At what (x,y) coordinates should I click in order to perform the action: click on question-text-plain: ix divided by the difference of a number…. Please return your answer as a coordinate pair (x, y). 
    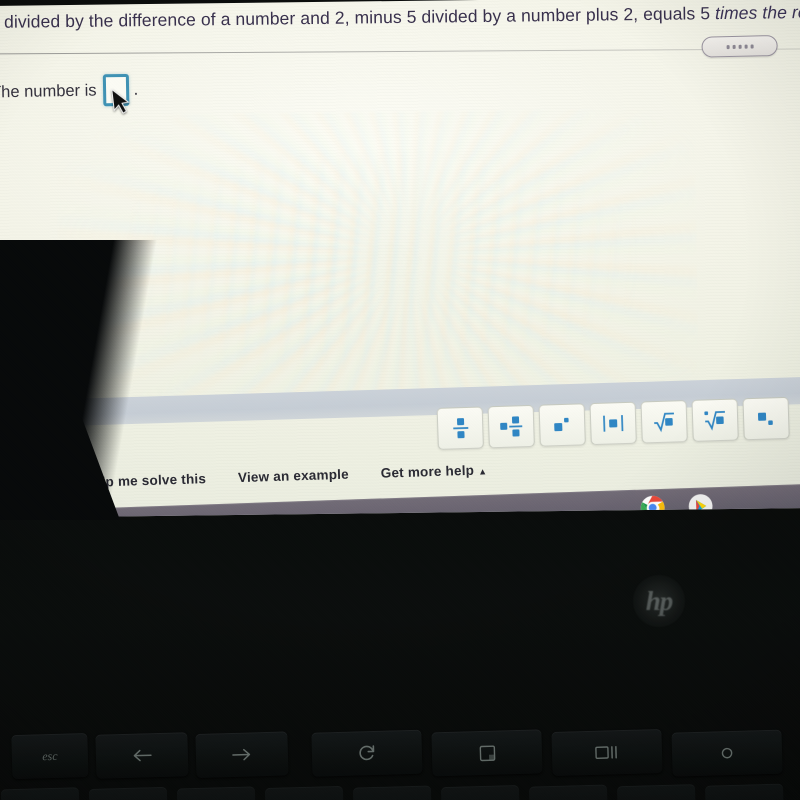
    Looking at the image, I should click on (358, 18).